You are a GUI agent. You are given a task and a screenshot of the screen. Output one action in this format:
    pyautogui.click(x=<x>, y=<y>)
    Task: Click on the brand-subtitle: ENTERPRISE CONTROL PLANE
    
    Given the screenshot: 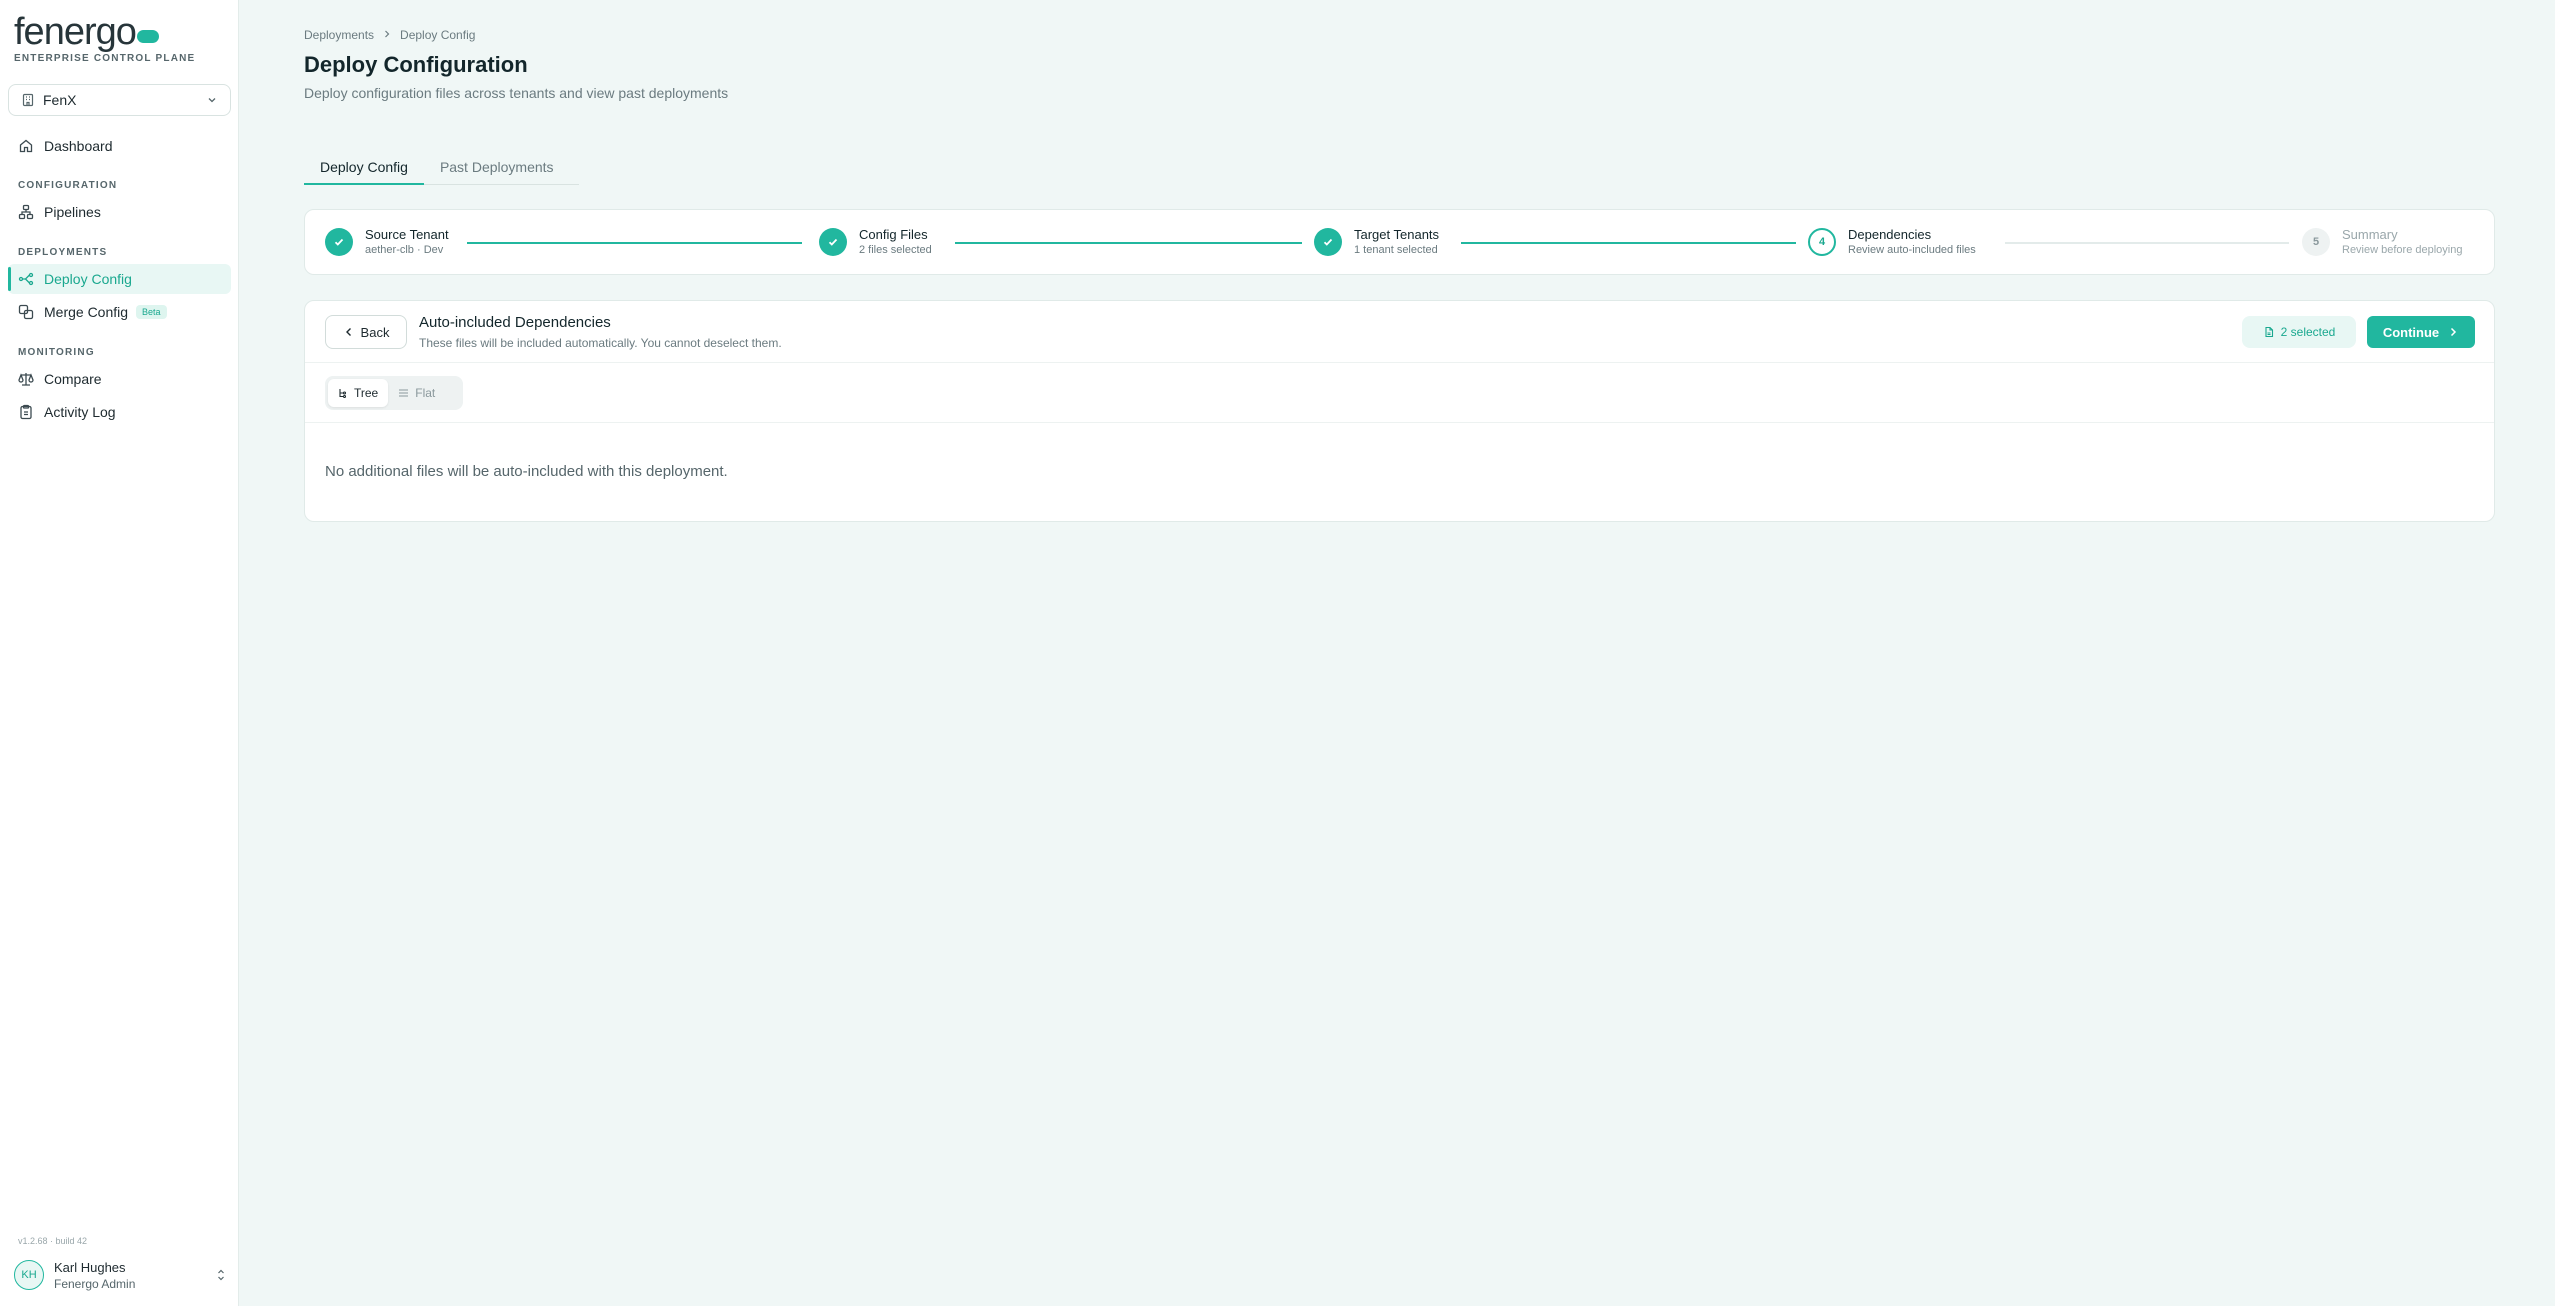 What is the action you would take?
    pyautogui.click(x=105, y=58)
    